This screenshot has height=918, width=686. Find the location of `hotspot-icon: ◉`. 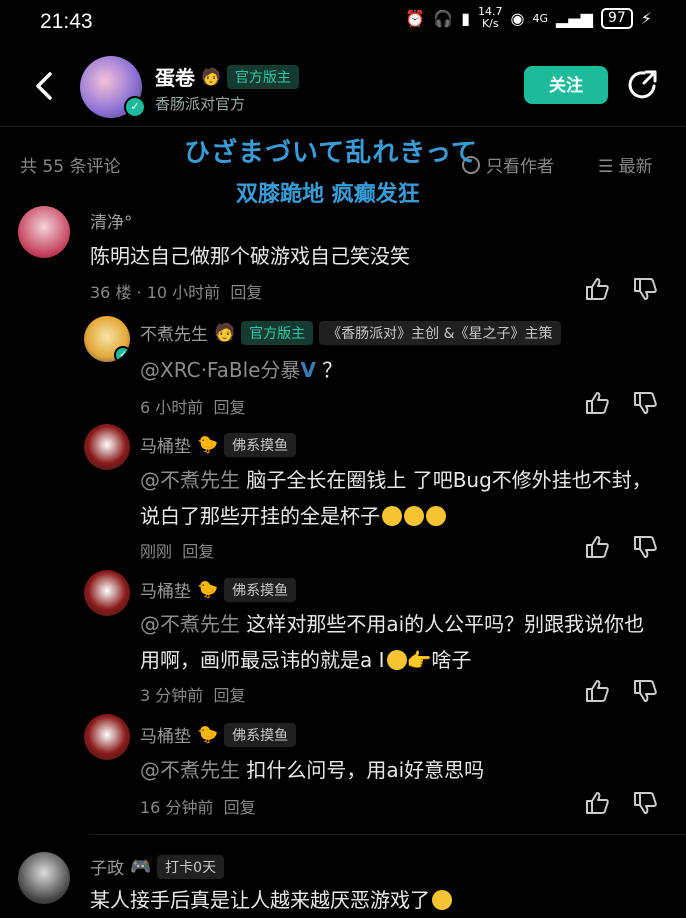

hotspot-icon: ◉ is located at coordinates (517, 18).